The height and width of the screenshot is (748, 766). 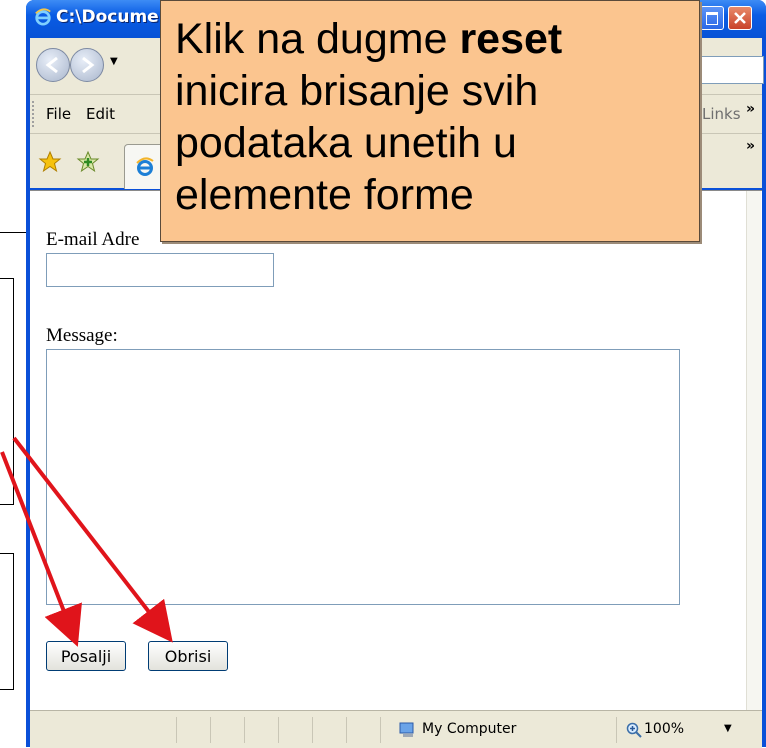 I want to click on arrow-to-reset, so click(x=92, y=539).